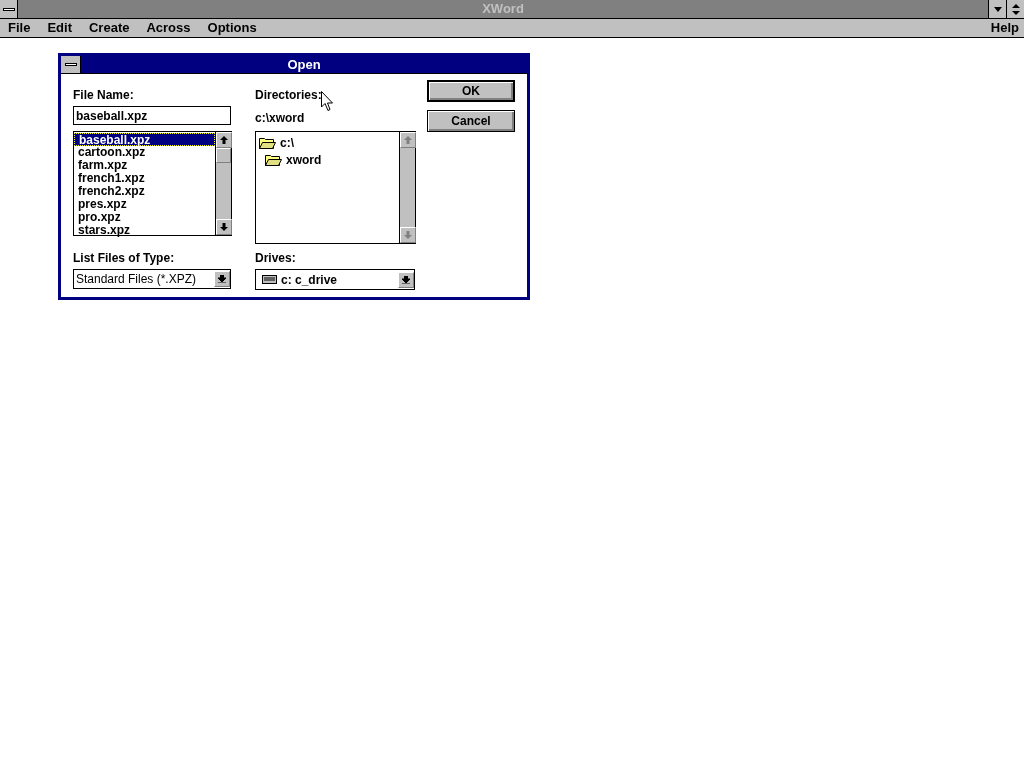 The image size is (1024, 768). I want to click on list-entry: baseball.xpz, so click(144, 139).